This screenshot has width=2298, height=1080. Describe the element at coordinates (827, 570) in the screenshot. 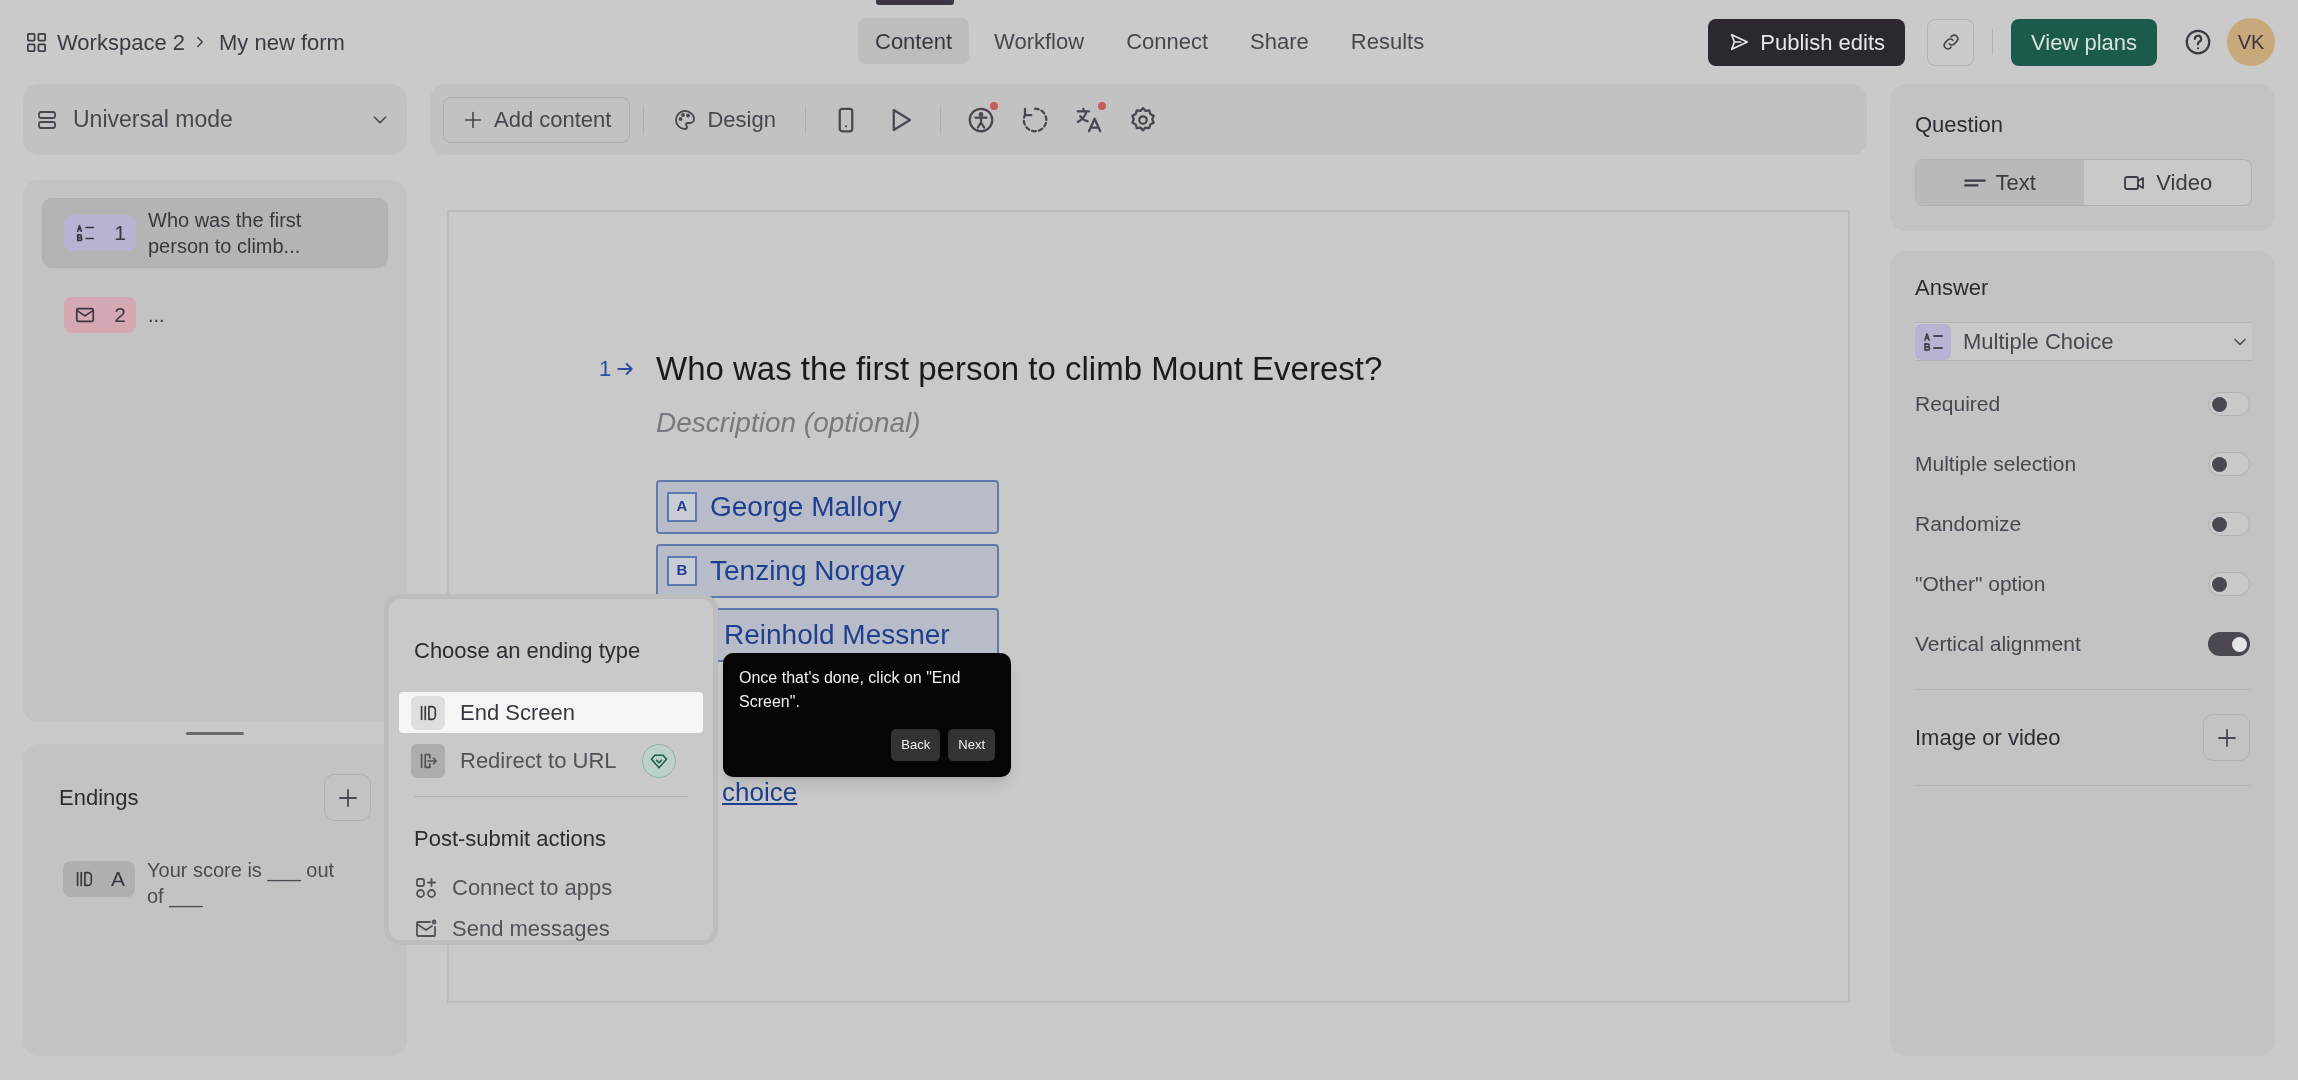

I see `answer-choice: B Tenzing Norgay` at that location.